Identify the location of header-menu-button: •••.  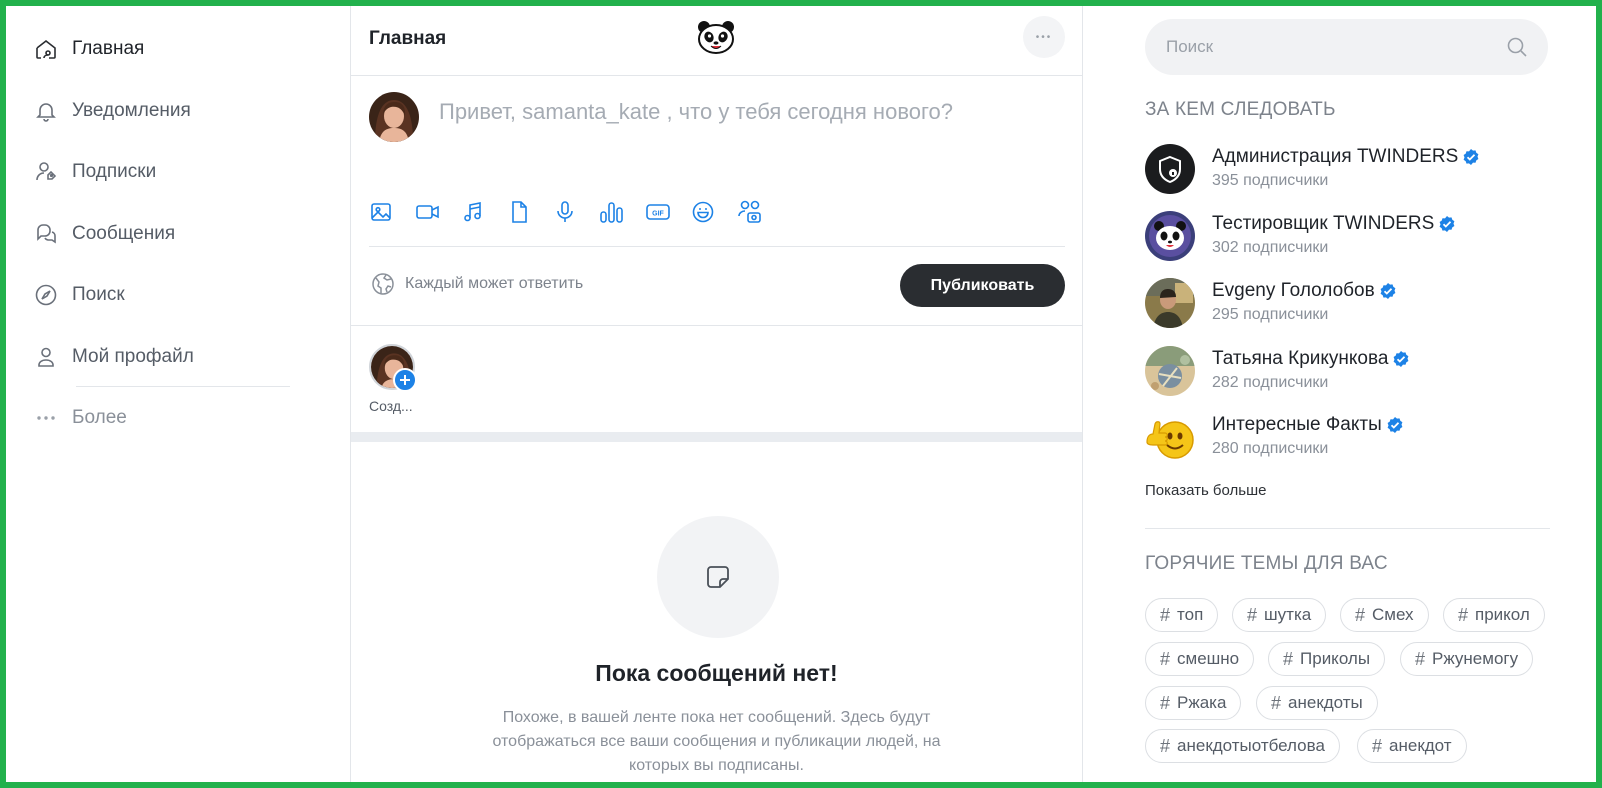
(1044, 37).